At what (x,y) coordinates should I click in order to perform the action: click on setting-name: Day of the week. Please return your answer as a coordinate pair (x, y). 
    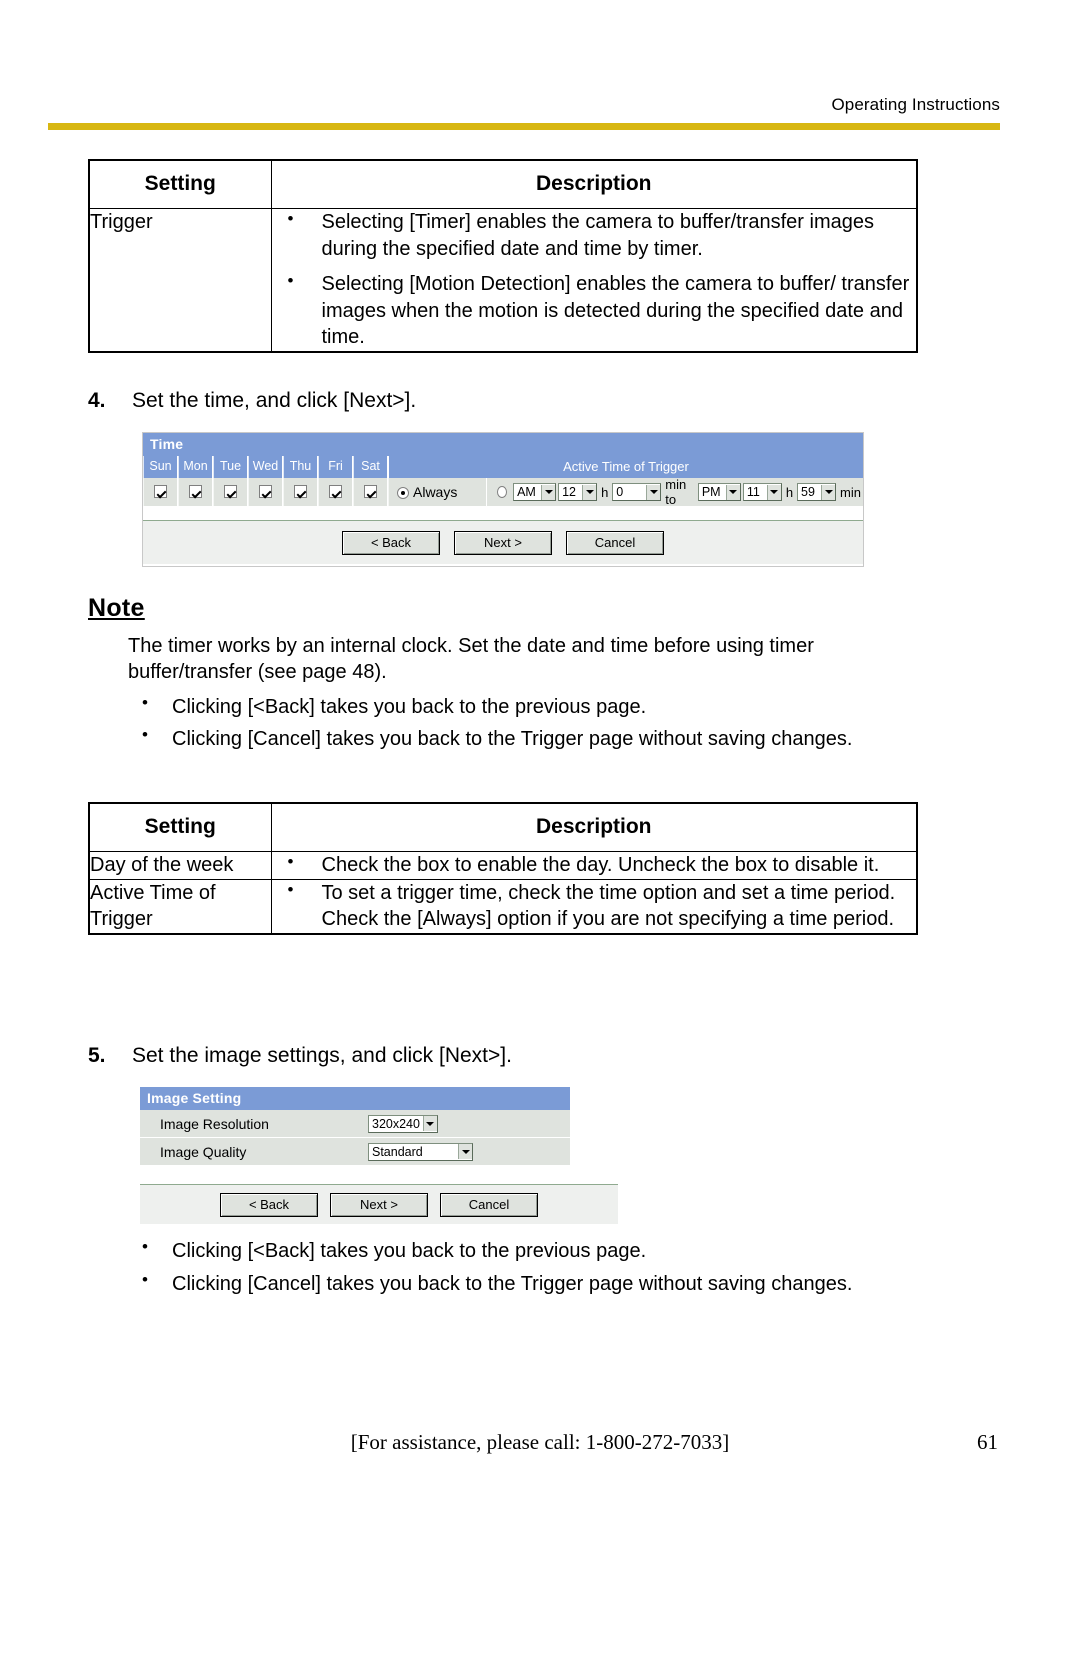
    Looking at the image, I should click on (180, 865).